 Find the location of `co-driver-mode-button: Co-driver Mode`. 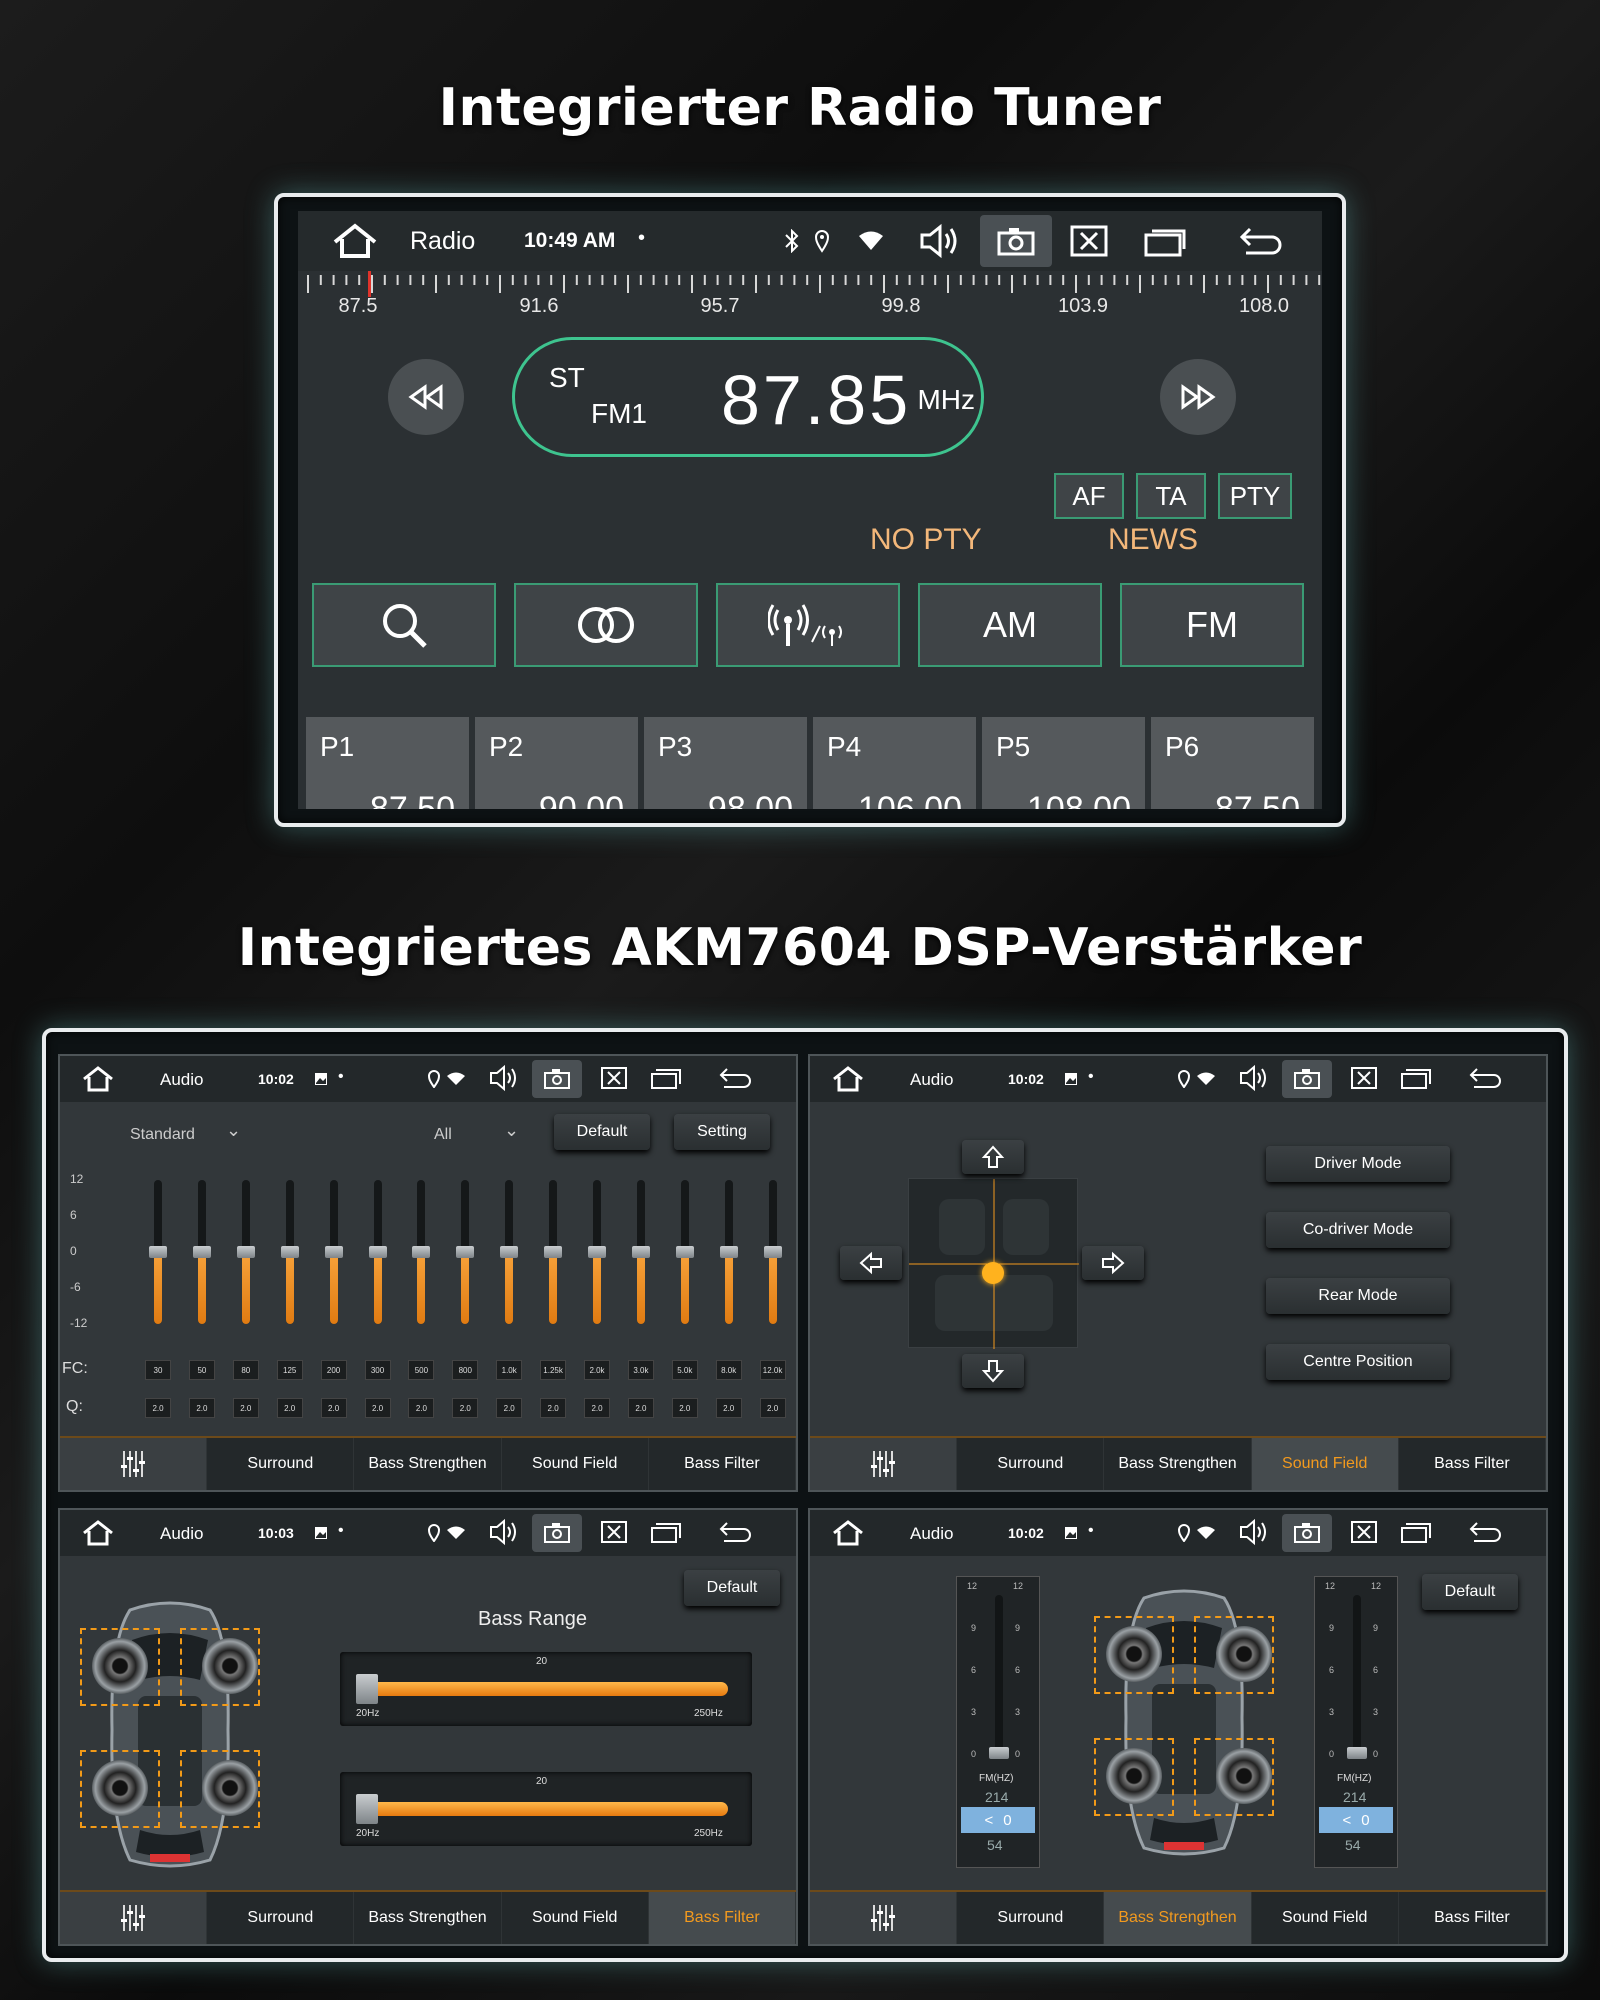

co-driver-mode-button: Co-driver Mode is located at coordinates (1358, 1230).